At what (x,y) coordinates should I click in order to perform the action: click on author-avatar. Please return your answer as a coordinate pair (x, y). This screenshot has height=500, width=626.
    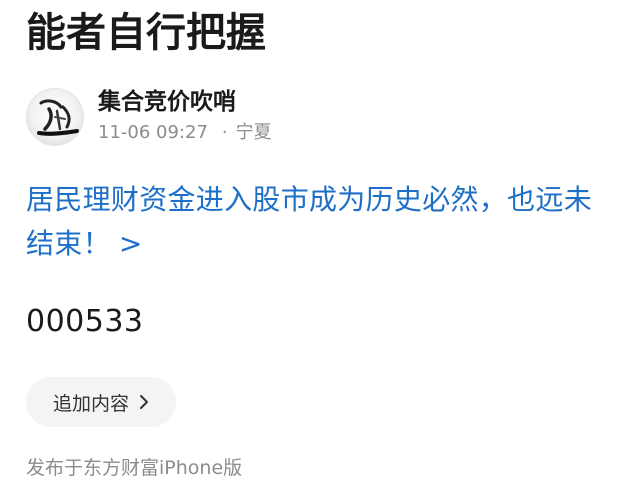
    Looking at the image, I should click on (55, 117).